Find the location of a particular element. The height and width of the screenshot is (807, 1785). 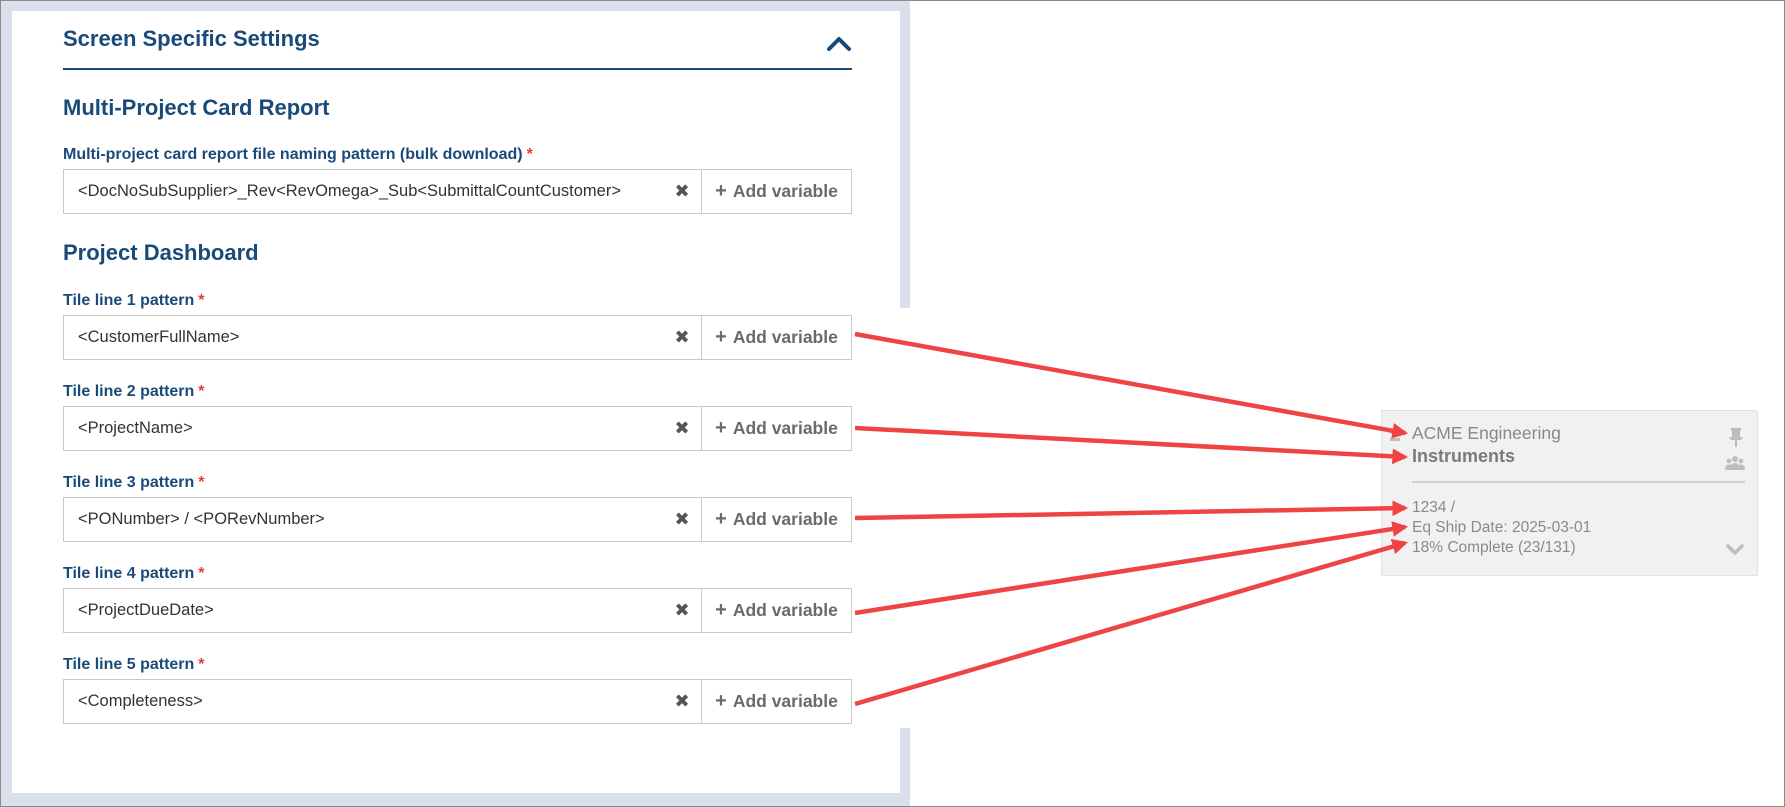

tile-line-4-field: ✖ +Add variable is located at coordinates (457, 610).